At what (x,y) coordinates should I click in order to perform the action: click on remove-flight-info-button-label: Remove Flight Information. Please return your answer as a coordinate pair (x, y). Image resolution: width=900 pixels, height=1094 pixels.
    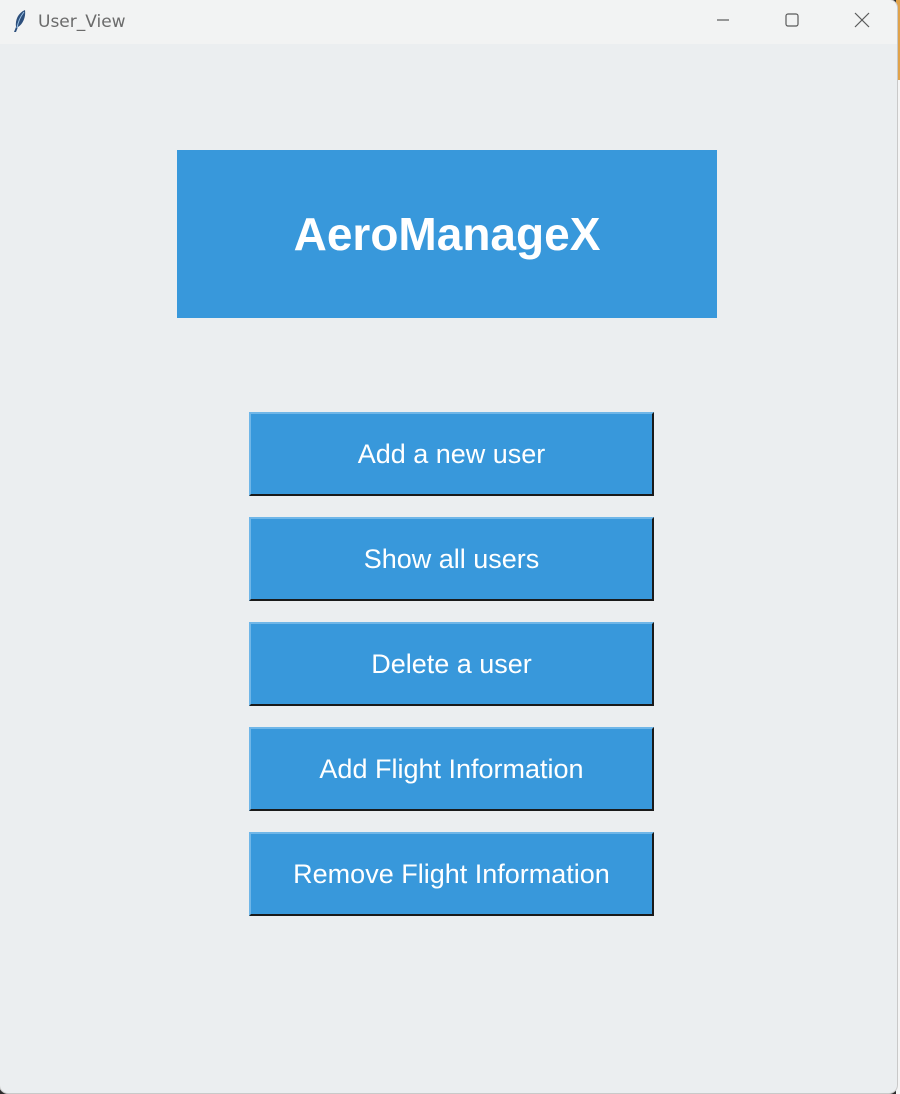
    Looking at the image, I should click on (451, 873).